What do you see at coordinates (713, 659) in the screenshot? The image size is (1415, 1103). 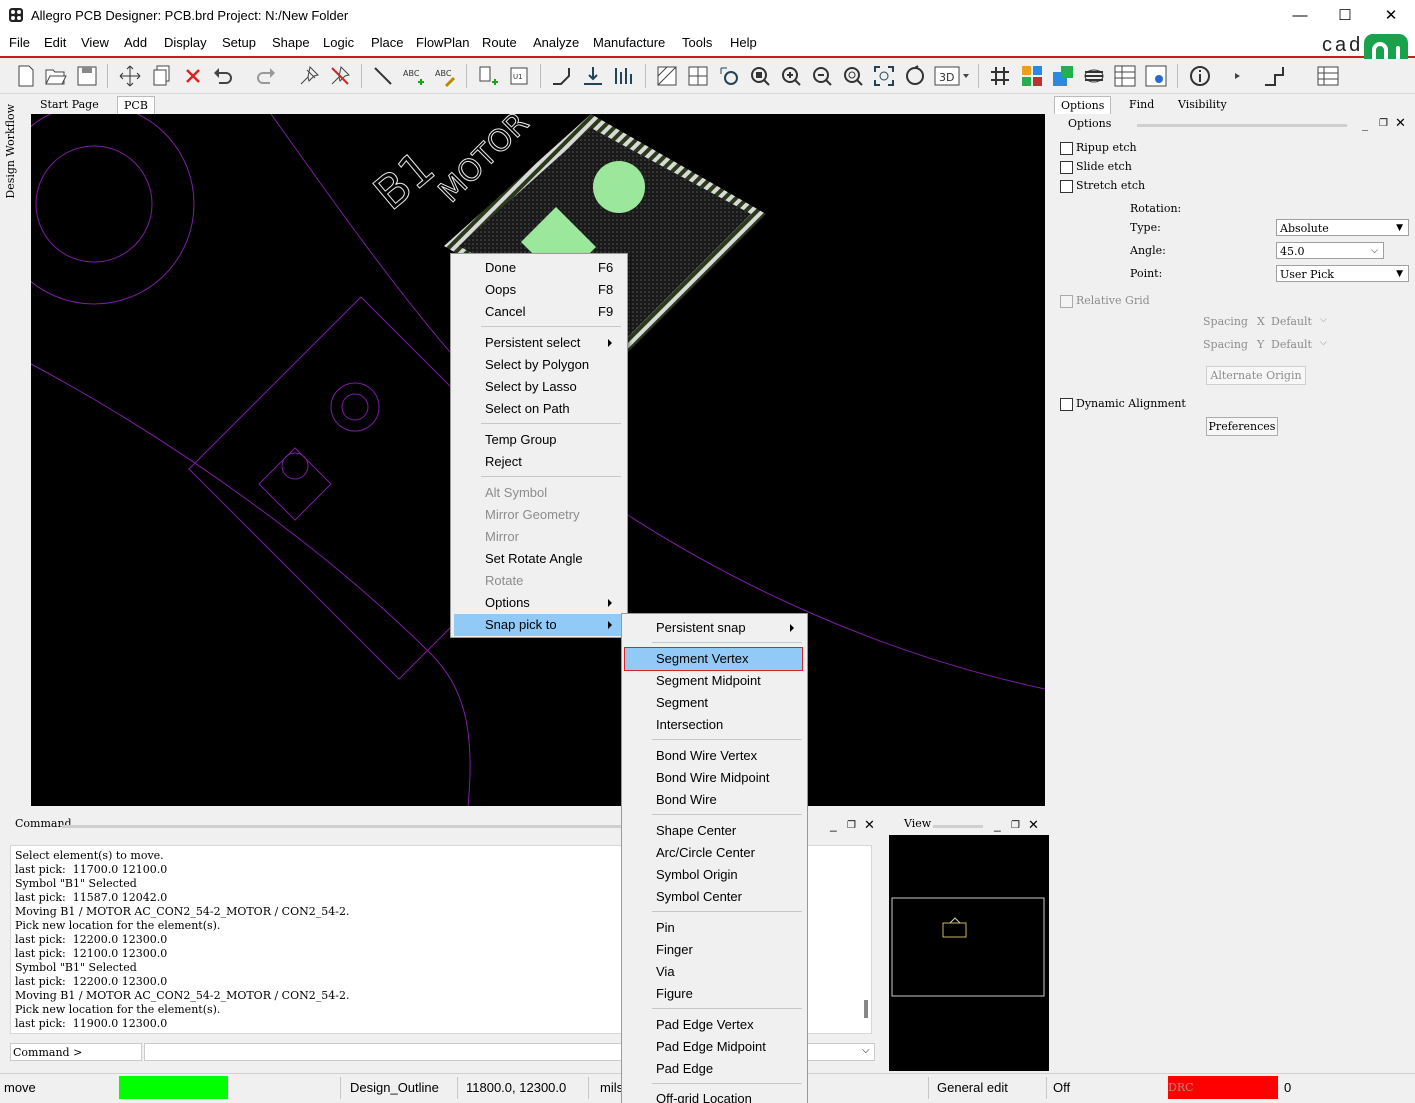 I see `snap-item-segment-vertex: Segment Vertex` at bounding box center [713, 659].